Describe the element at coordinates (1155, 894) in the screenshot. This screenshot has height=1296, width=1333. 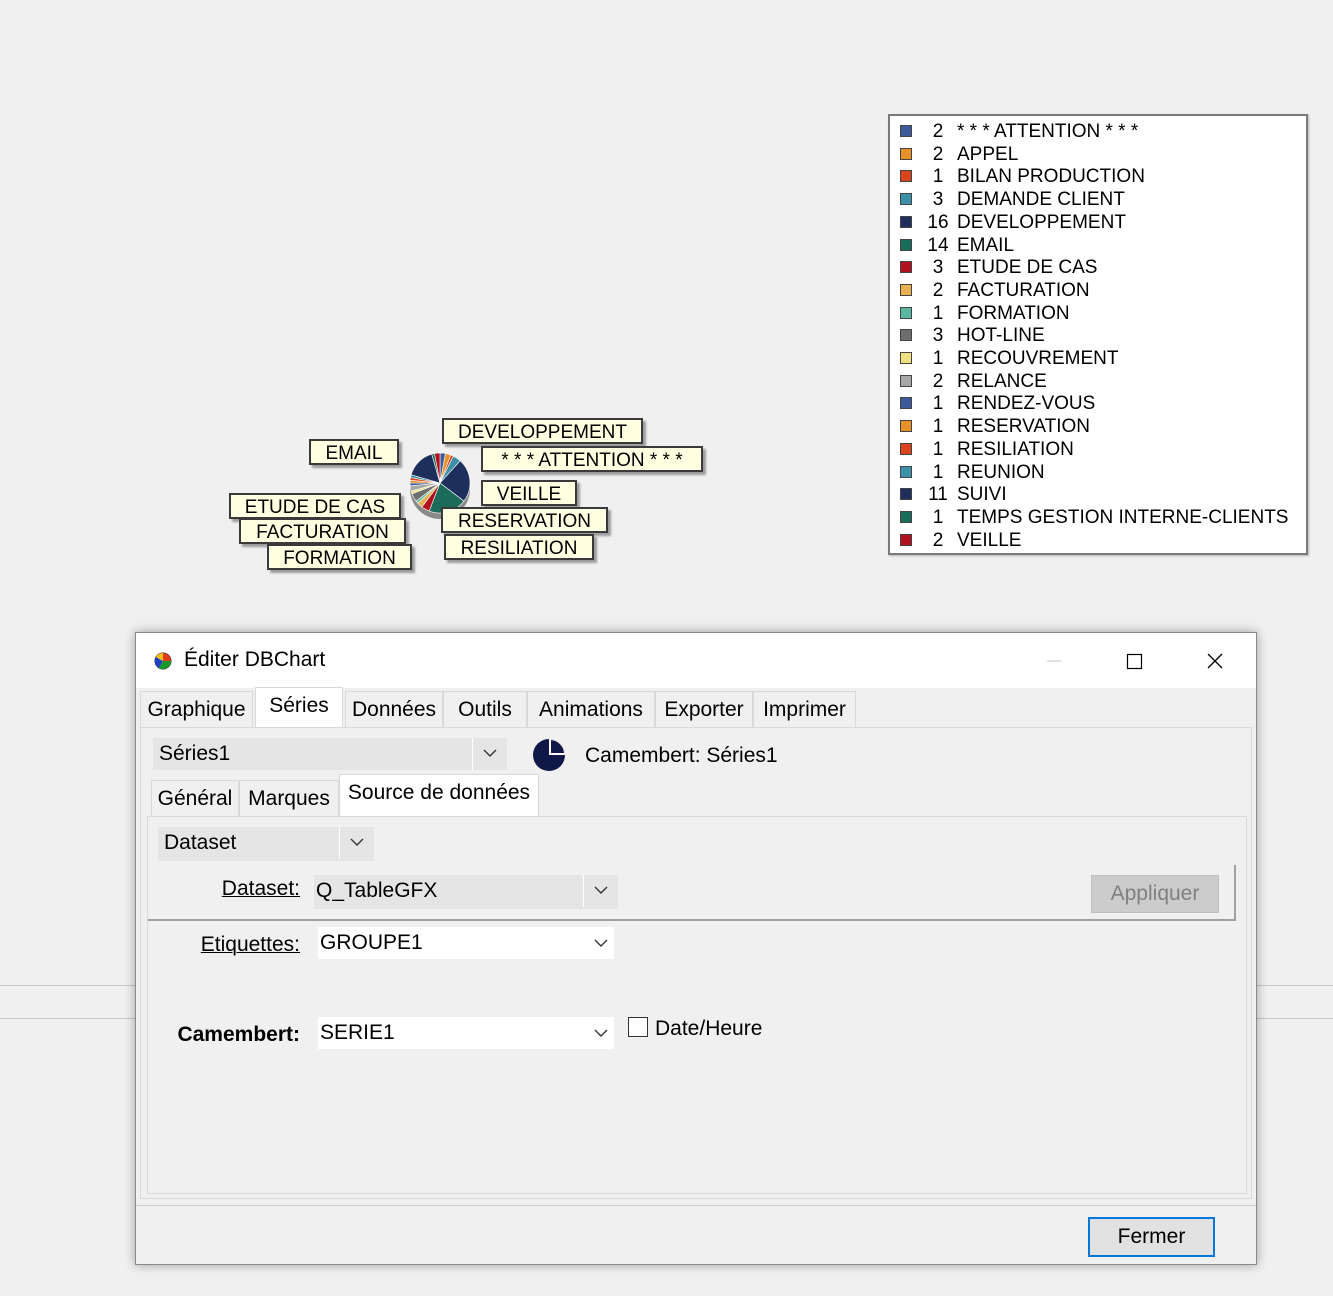
I see `apply-button: Appliquer` at that location.